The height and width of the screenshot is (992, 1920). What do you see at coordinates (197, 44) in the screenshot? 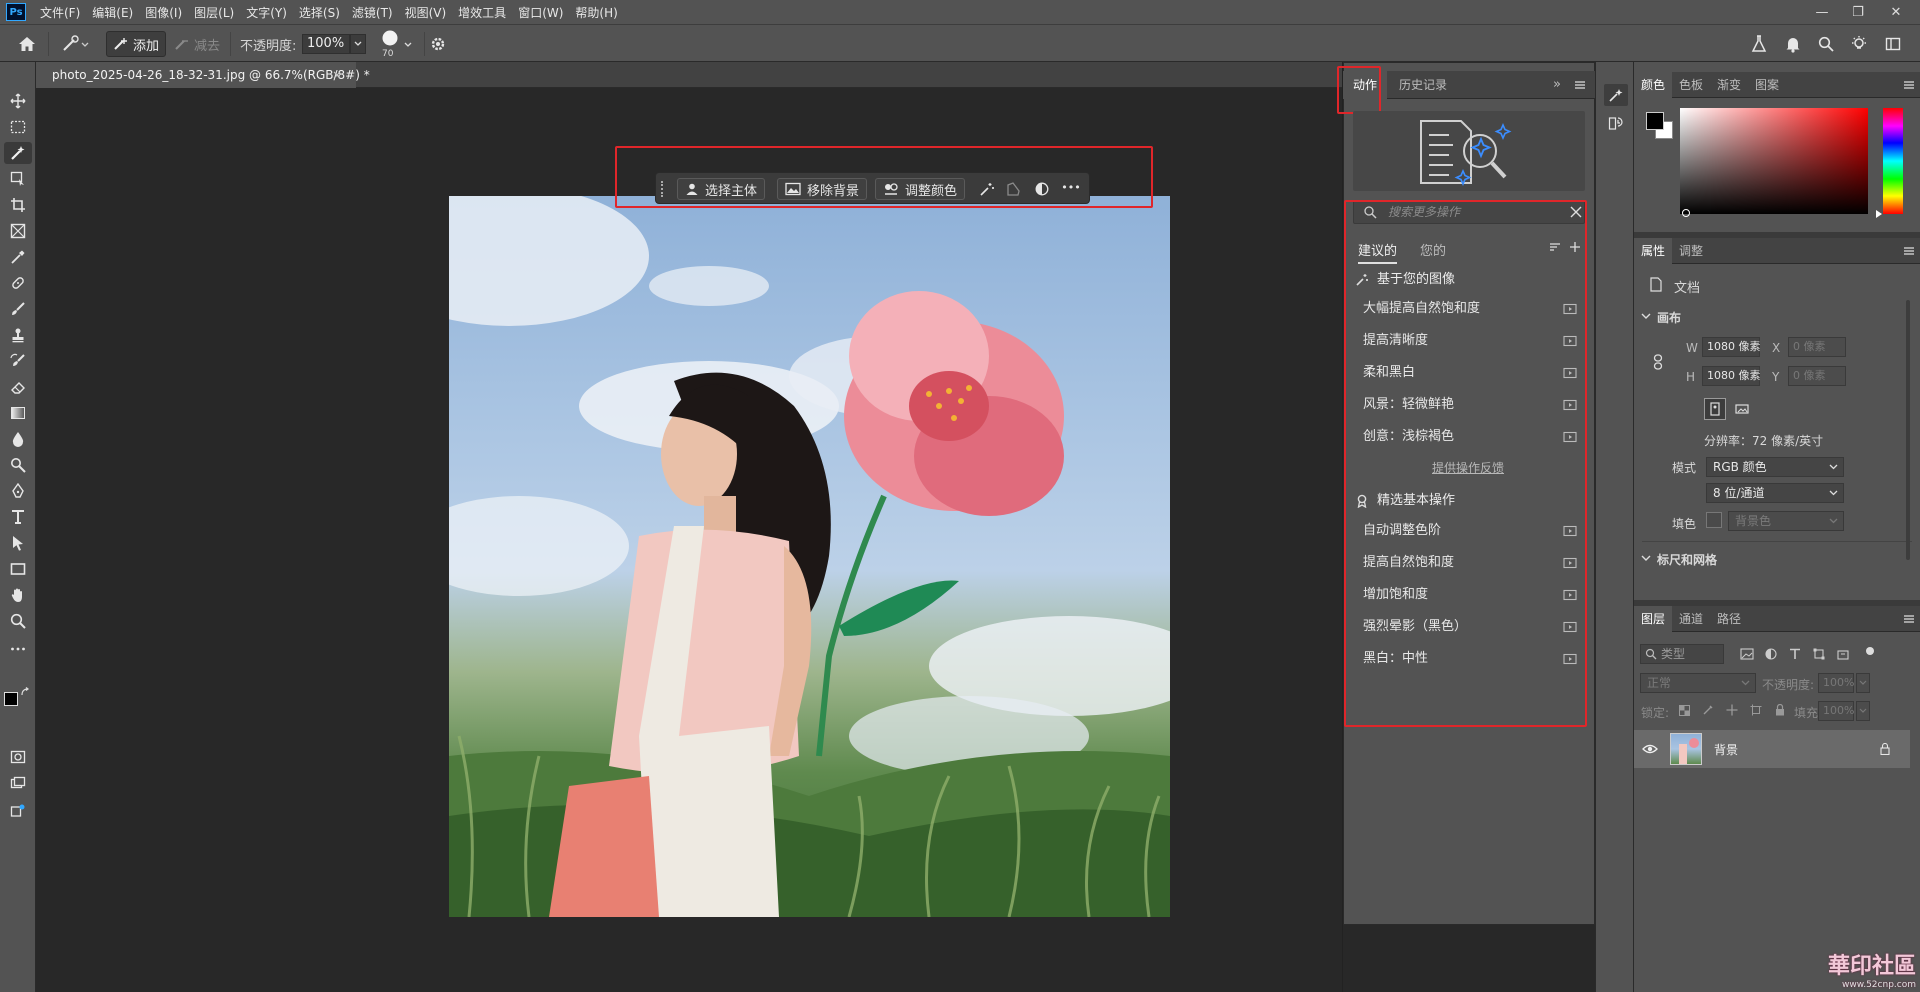
I see `subtract-mode-button: 减去` at bounding box center [197, 44].